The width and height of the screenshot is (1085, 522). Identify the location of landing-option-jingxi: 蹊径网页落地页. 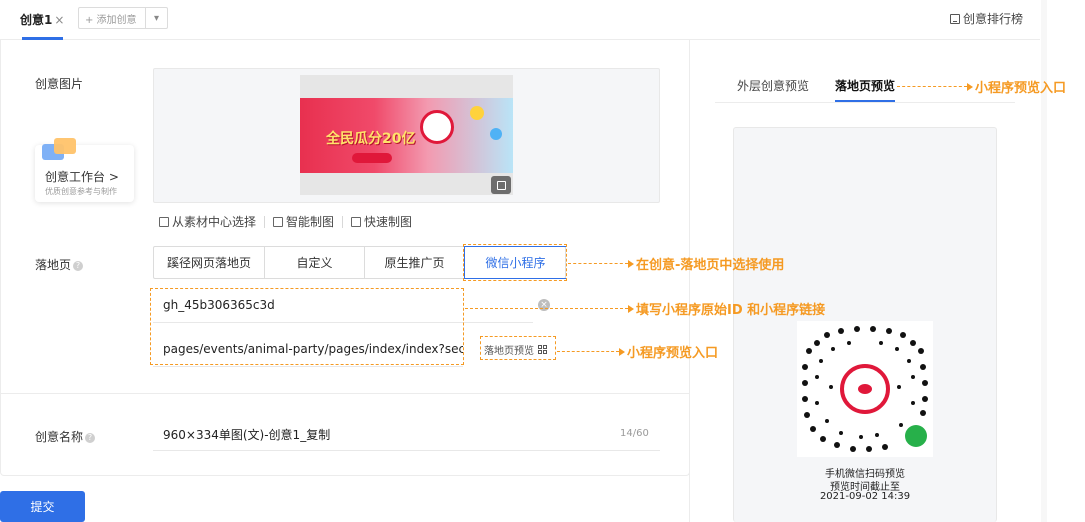
(209, 262).